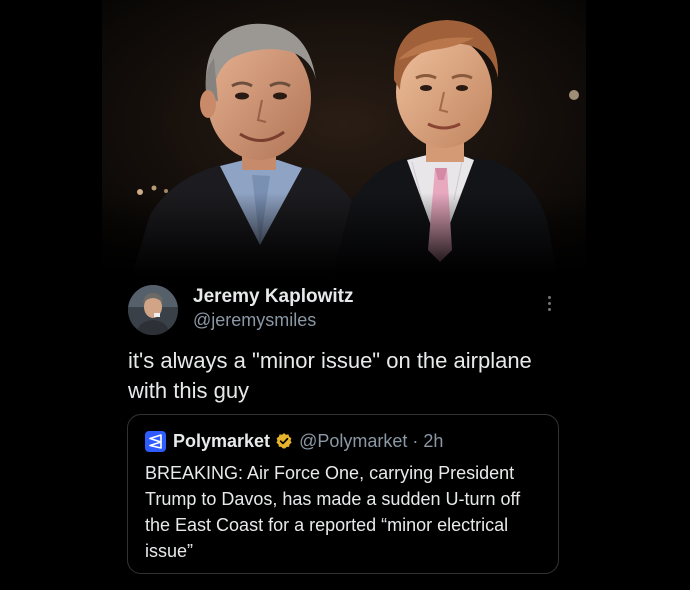 This screenshot has width=690, height=590. What do you see at coordinates (254, 320) in the screenshot?
I see `author-handle: @jeremysmiles` at bounding box center [254, 320].